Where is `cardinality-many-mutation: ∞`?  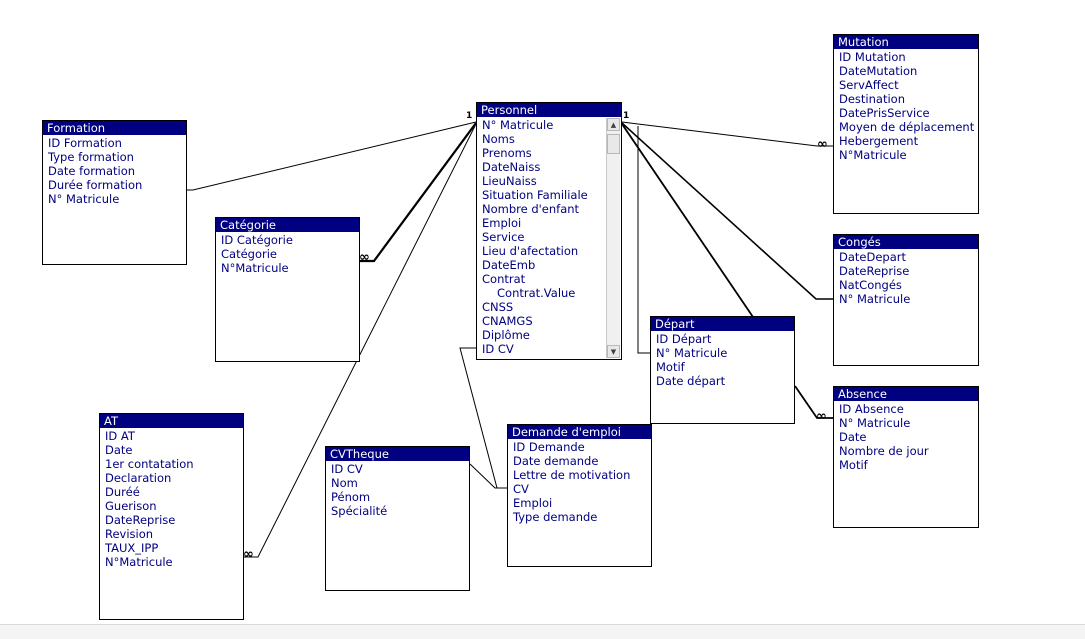 cardinality-many-mutation: ∞ is located at coordinates (822, 144).